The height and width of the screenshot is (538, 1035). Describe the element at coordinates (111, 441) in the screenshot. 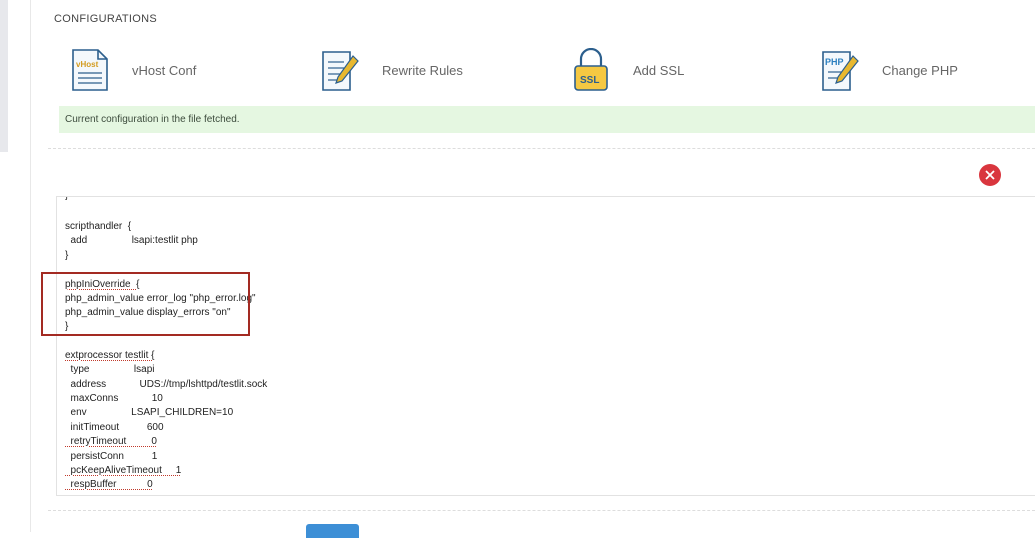

I see `code-line: retryTimeout 0` at that location.